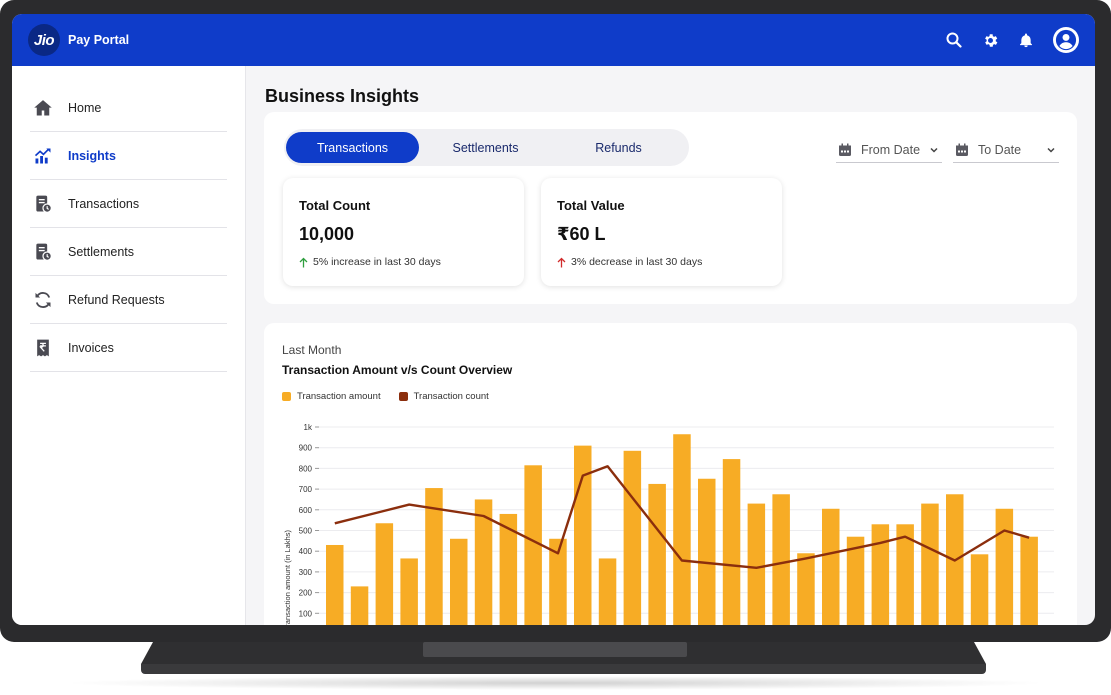 This screenshot has width=1111, height=695. Describe the element at coordinates (306, 593) in the screenshot. I see `y-tick-label: 200` at that location.